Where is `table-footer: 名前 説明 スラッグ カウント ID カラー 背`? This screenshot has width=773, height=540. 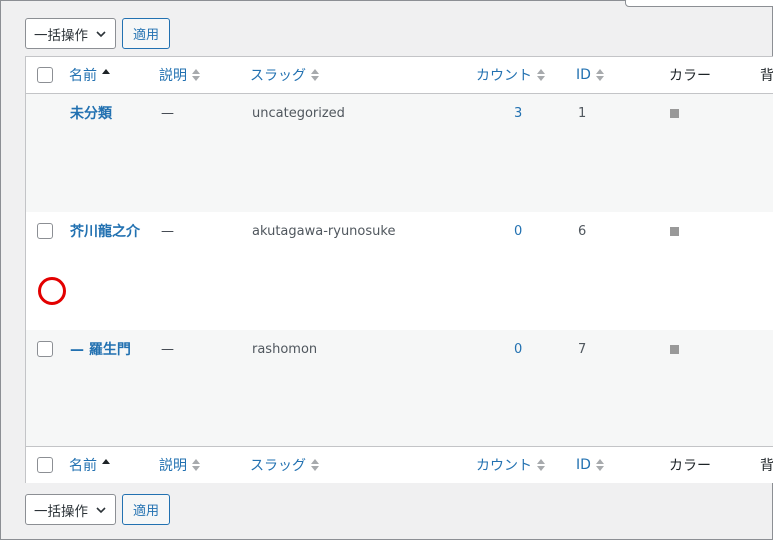
table-footer: 名前 説明 スラッグ カウント ID カラー 背 is located at coordinates (399, 464).